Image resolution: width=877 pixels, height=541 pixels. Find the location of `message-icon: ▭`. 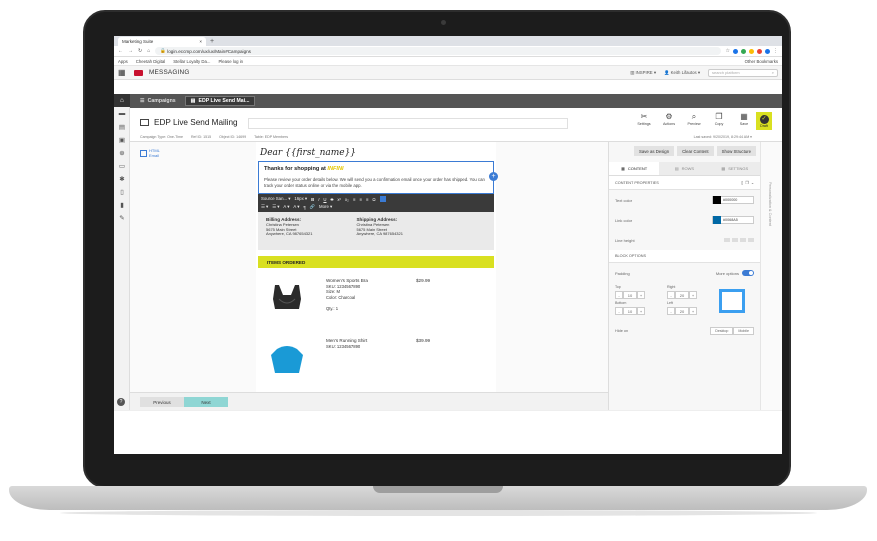

message-icon: ▭ is located at coordinates (122, 165).